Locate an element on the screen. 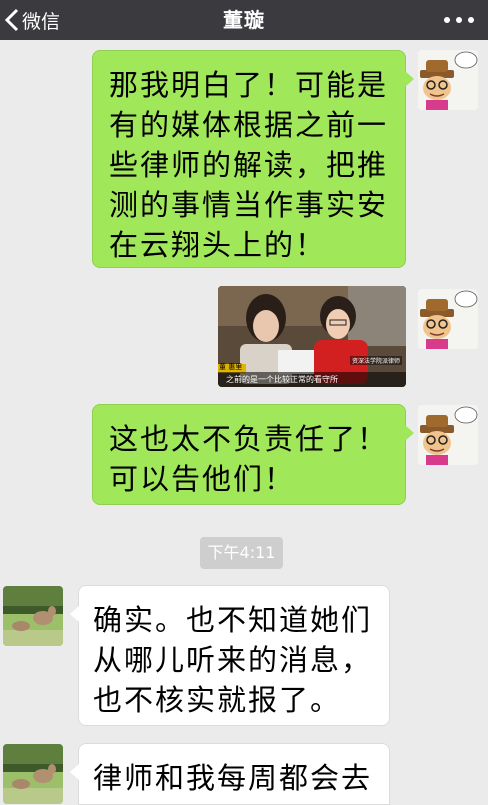  video-thumbnail: 董 惠里 资深法学院派律师 之前的是一个比较正常的看守所 is located at coordinates (312, 336).